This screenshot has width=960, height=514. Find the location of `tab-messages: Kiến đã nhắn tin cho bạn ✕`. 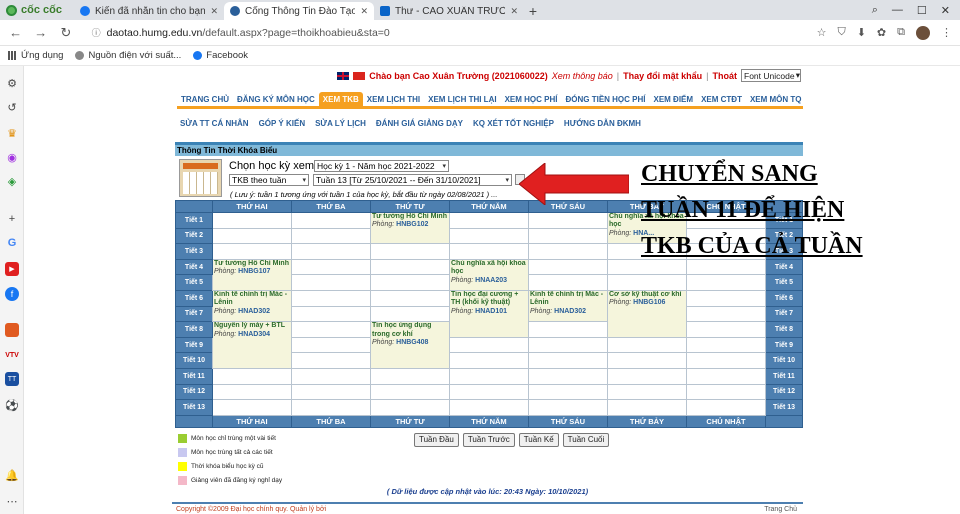

tab-messages: Kiến đã nhắn tin cho bạn ✕ is located at coordinates (149, 11).